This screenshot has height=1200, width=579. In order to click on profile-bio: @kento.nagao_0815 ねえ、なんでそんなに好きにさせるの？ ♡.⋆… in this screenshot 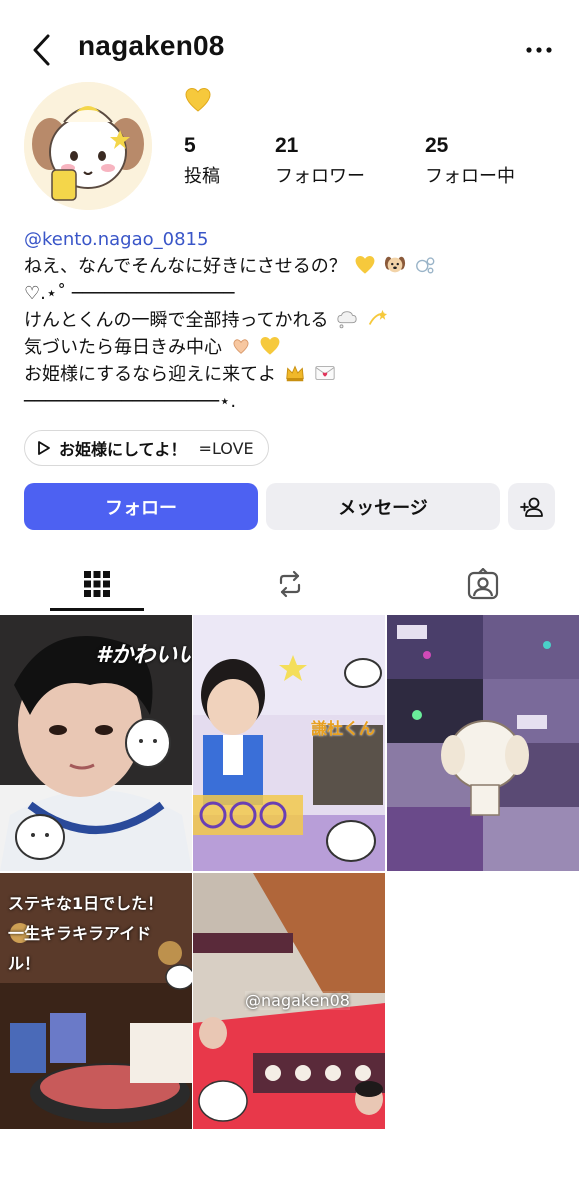, I will do `click(294, 320)`.